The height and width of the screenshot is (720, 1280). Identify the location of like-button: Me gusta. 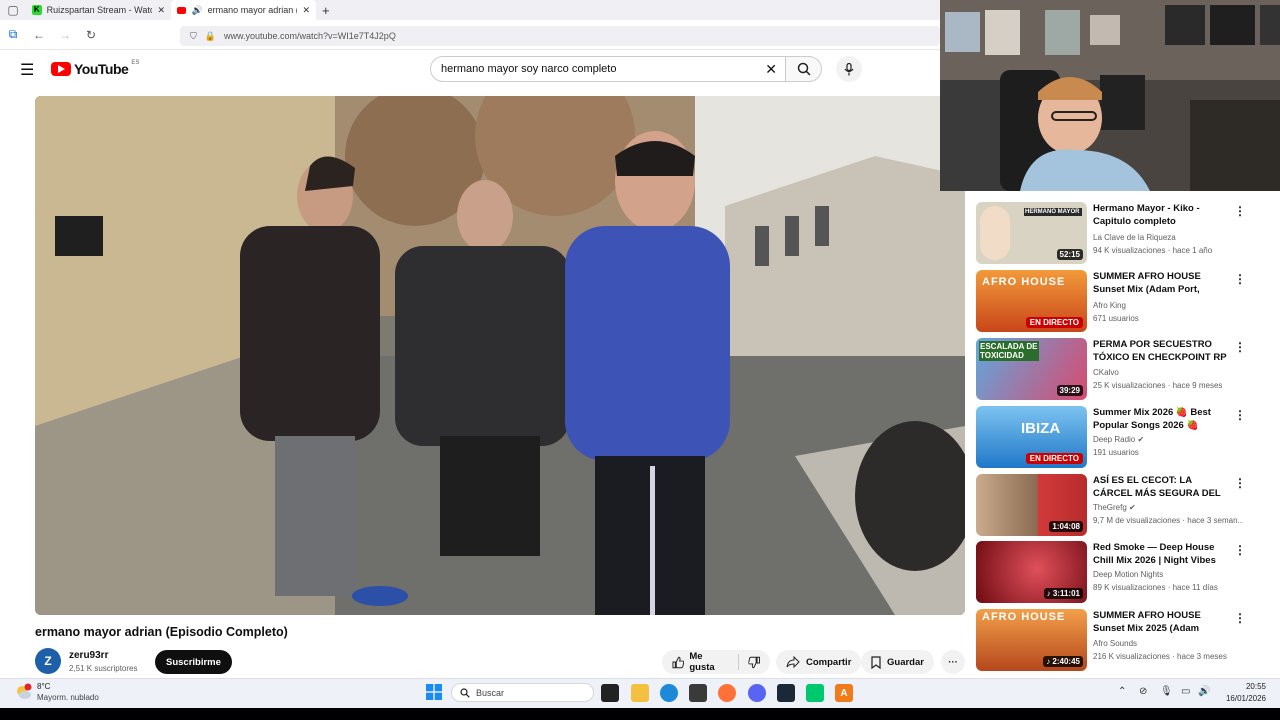
(700, 662).